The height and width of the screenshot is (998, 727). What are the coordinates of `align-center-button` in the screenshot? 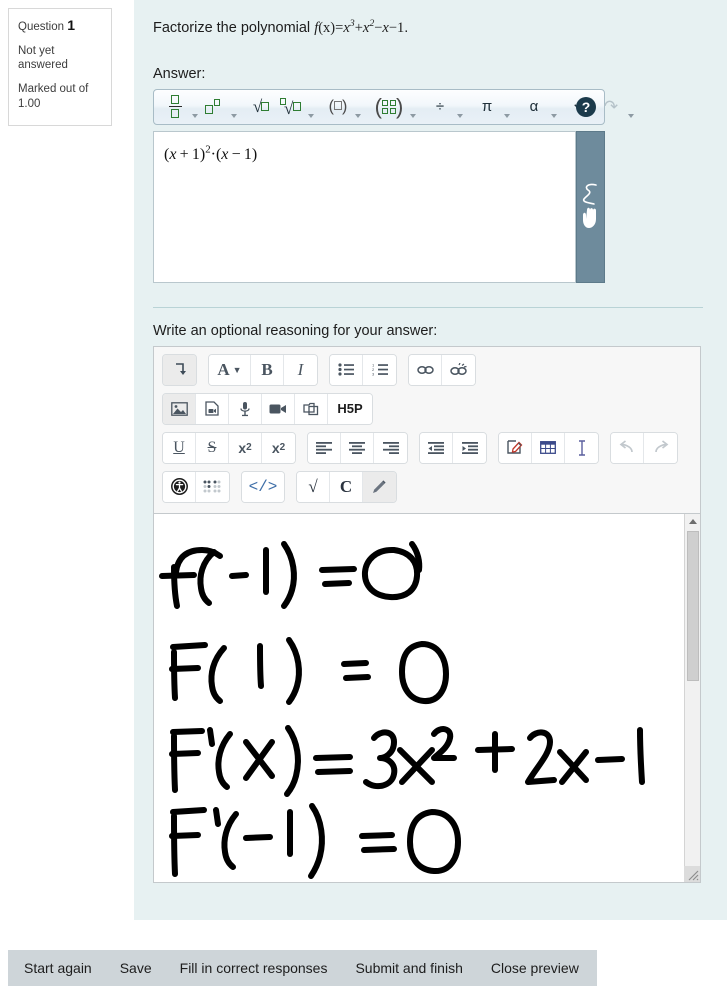 It's located at (357, 447).